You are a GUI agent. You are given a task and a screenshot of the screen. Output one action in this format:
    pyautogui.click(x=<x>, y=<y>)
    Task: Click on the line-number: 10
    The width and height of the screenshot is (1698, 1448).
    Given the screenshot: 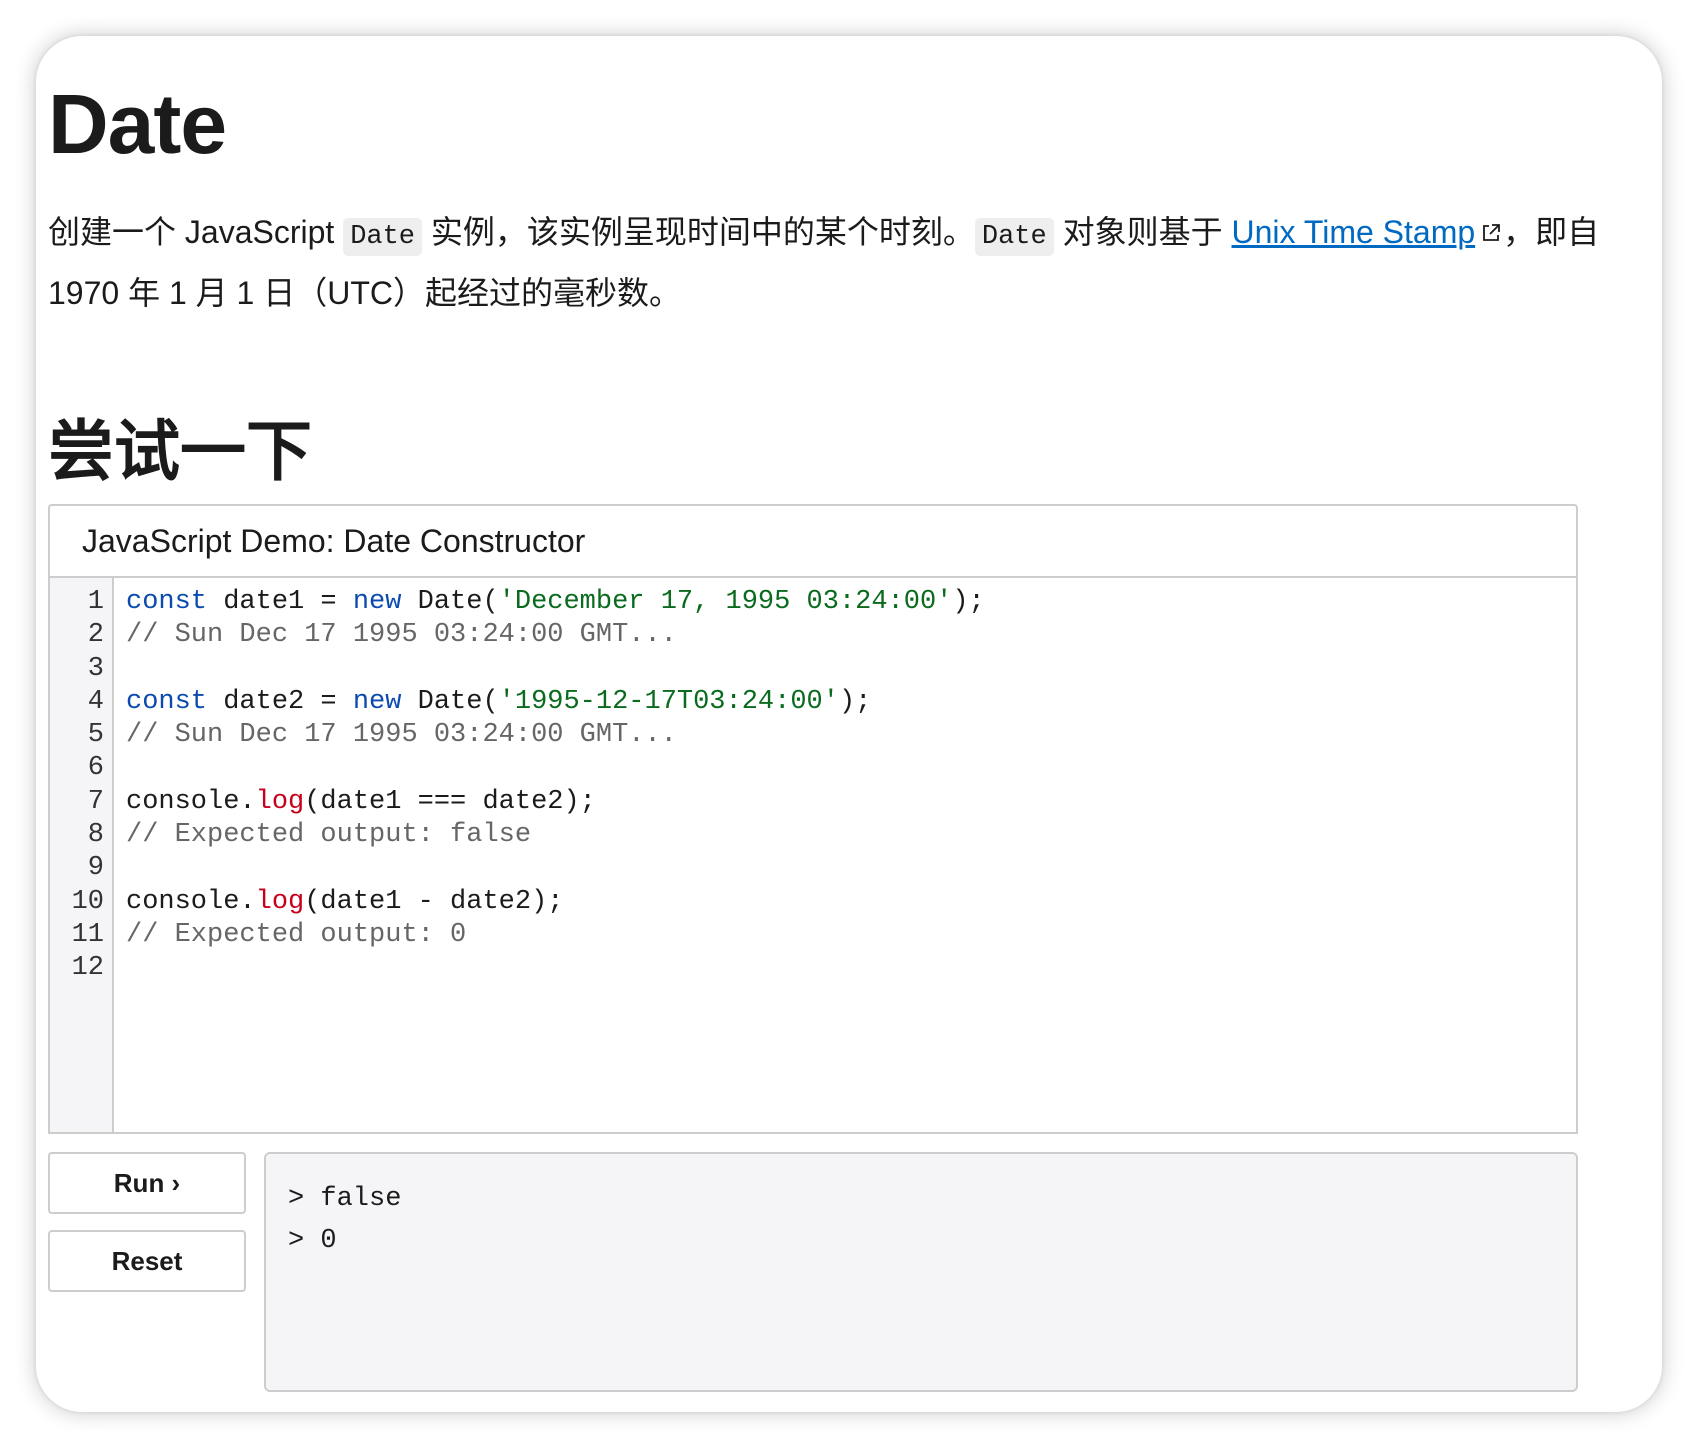 What is the action you would take?
    pyautogui.click(x=87, y=901)
    